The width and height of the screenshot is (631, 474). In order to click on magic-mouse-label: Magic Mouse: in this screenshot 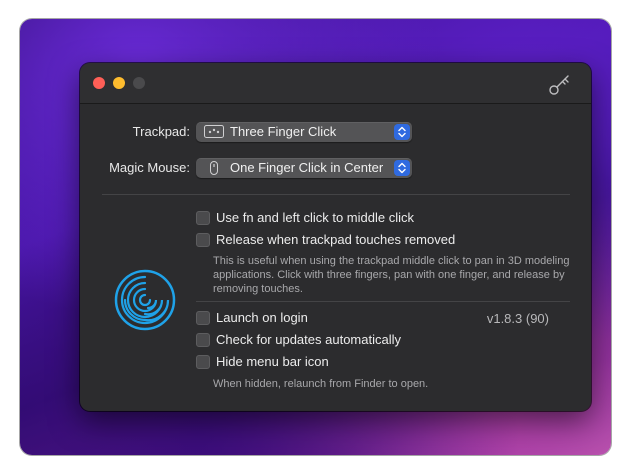, I will do `click(149, 167)`.